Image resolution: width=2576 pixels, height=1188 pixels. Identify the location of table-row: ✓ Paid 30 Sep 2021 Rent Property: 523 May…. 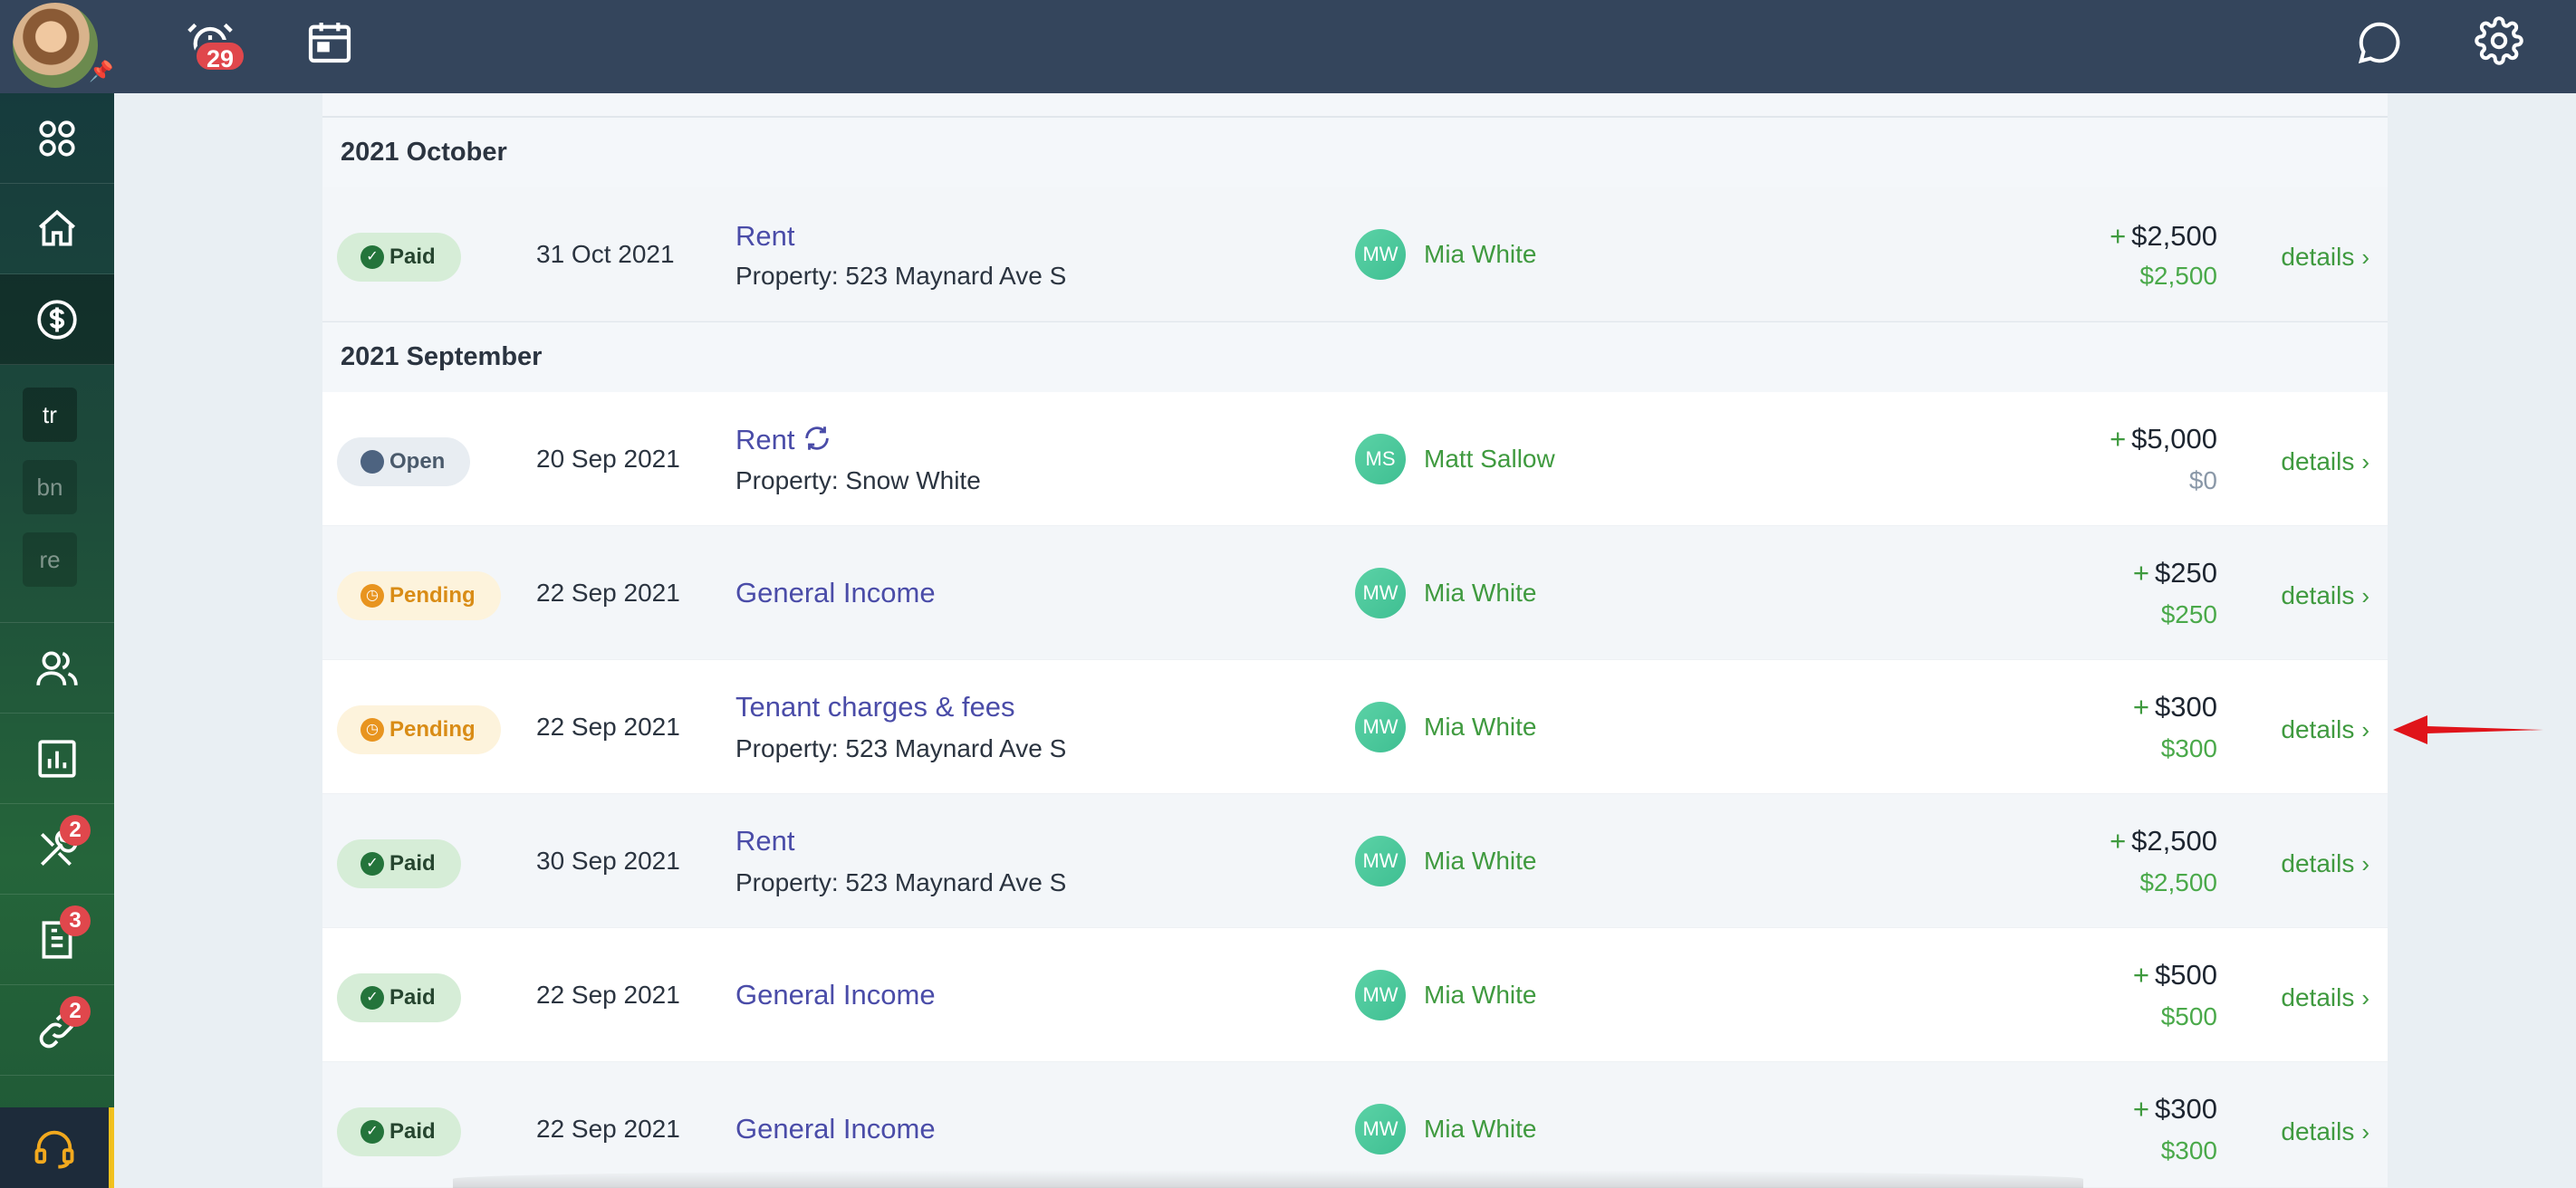
(1355, 861).